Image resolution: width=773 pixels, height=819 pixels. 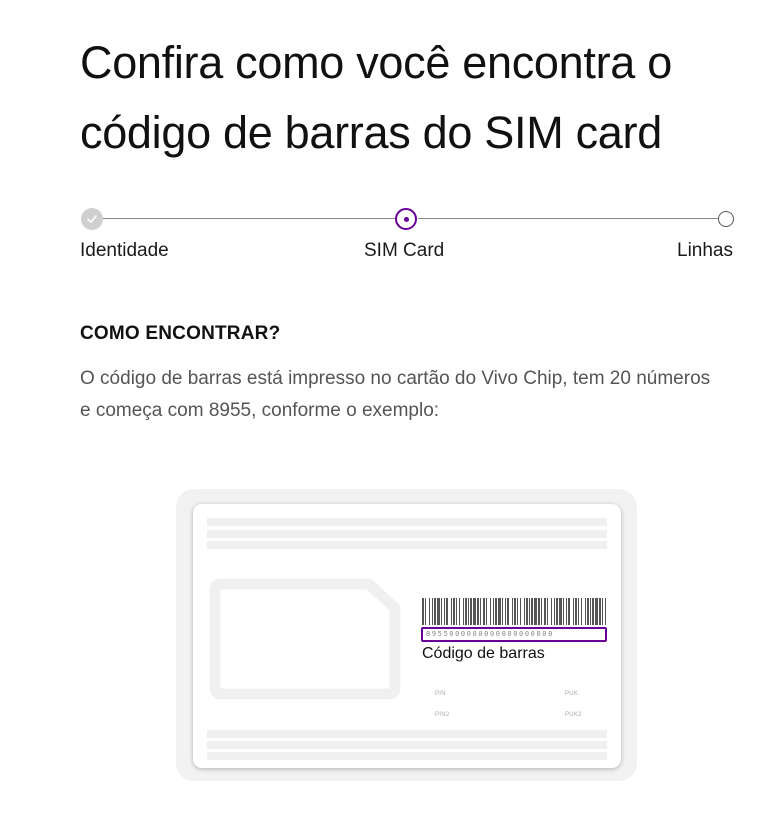 I want to click on step-label-simcard: SIM Card, so click(x=404, y=250).